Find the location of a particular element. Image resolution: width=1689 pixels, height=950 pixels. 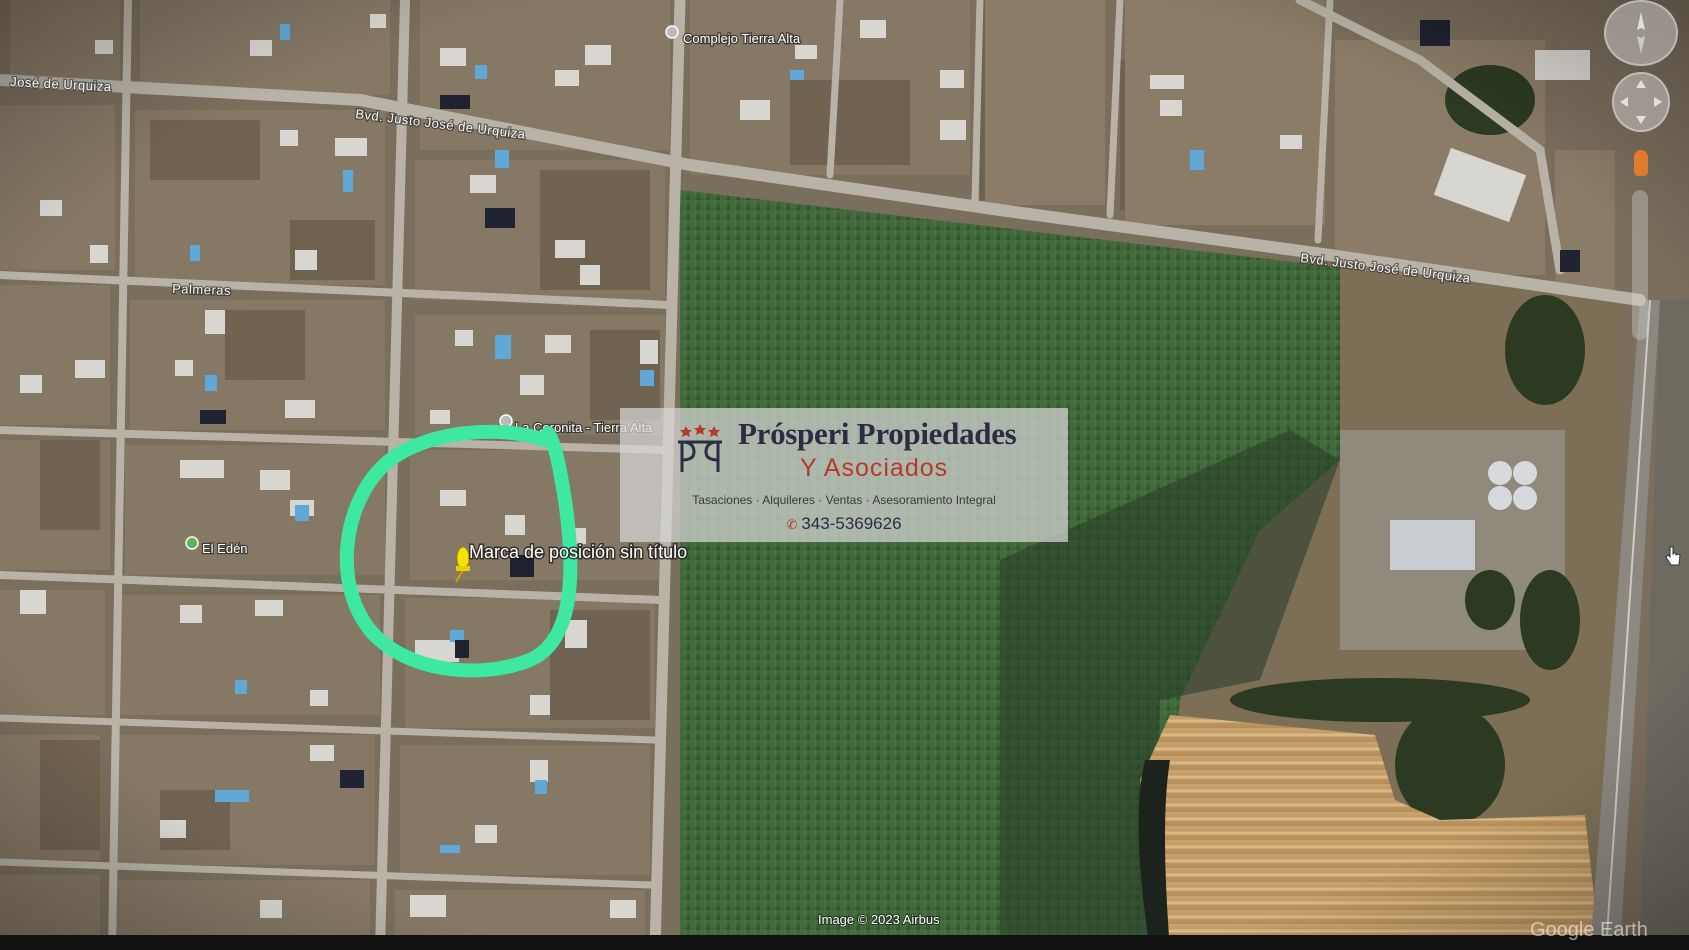

compass-icon is located at coordinates (1641, 33).